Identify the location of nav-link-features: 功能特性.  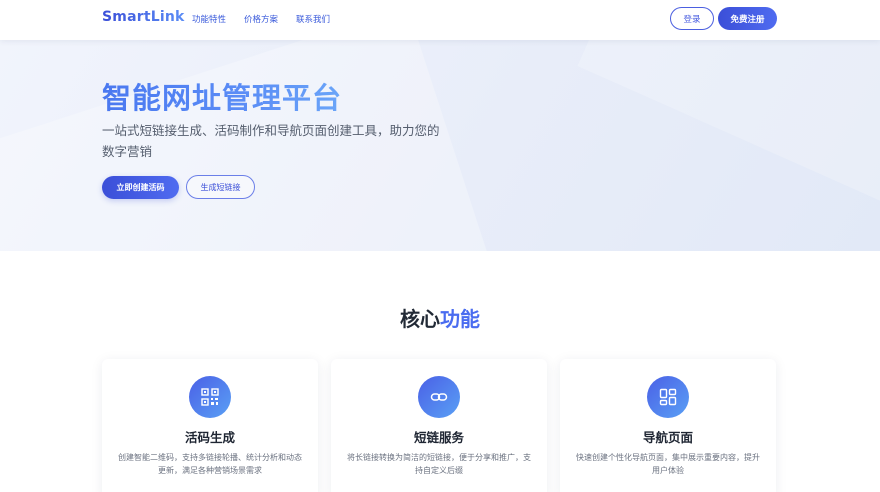
(209, 19).